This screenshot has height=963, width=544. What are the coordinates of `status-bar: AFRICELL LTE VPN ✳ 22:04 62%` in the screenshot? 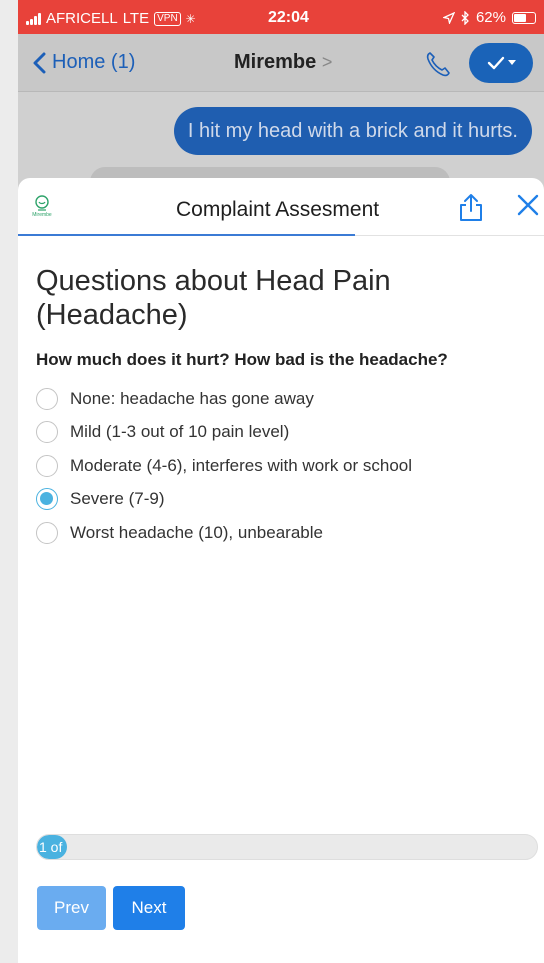 It's located at (281, 17).